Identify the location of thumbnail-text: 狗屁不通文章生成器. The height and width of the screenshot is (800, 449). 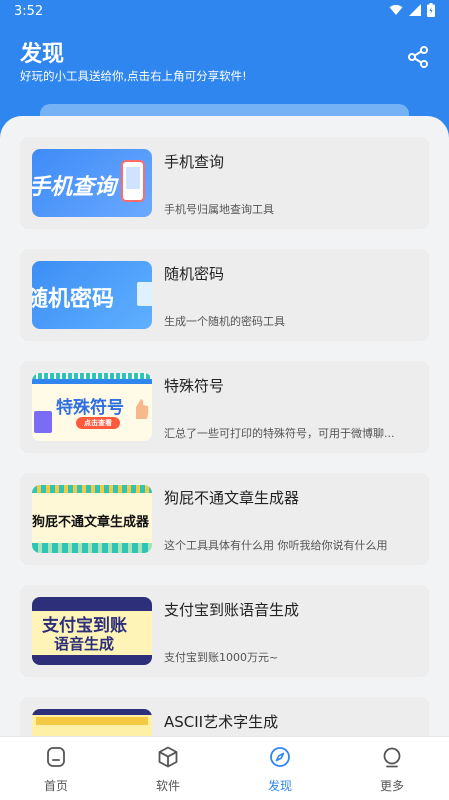
(91, 522).